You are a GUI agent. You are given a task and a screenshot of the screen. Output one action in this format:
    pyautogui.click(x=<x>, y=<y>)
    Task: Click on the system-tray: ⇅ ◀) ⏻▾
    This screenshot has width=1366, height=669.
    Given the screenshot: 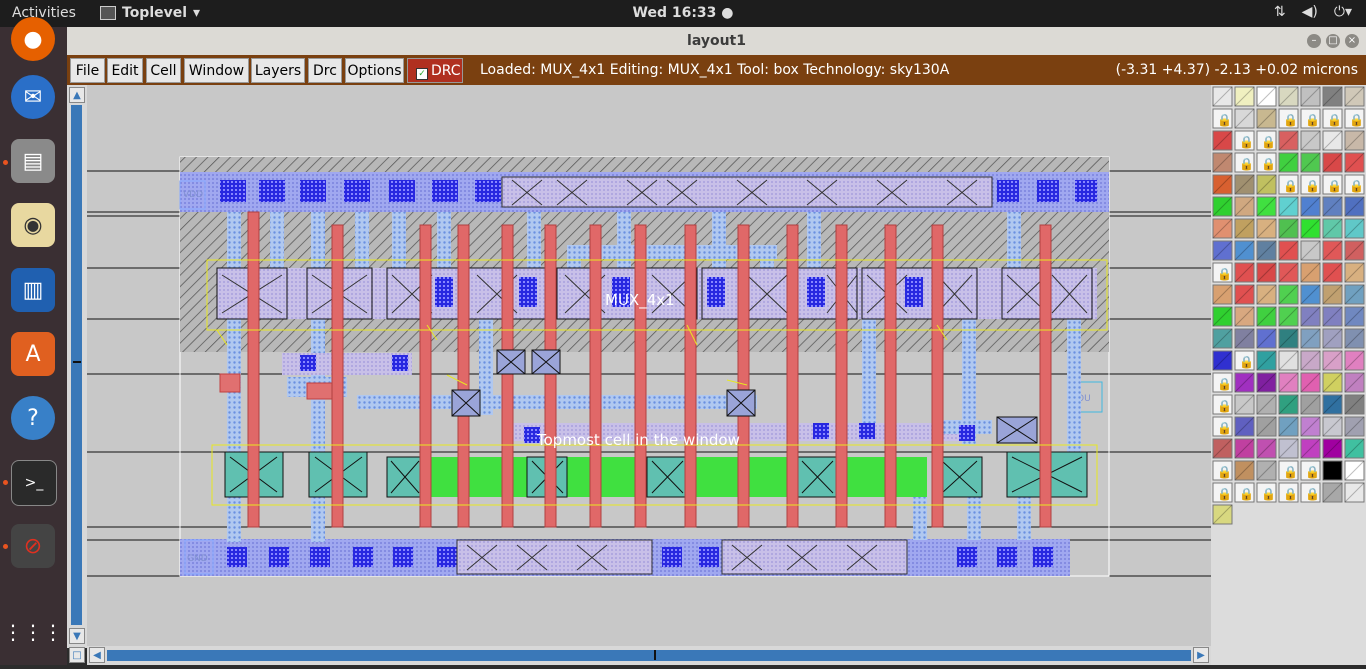 What is the action you would take?
    pyautogui.click(x=1313, y=12)
    